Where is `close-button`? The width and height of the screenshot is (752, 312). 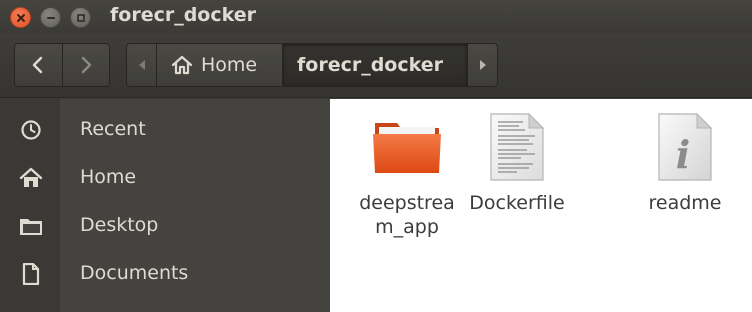 close-button is located at coordinates (20, 17).